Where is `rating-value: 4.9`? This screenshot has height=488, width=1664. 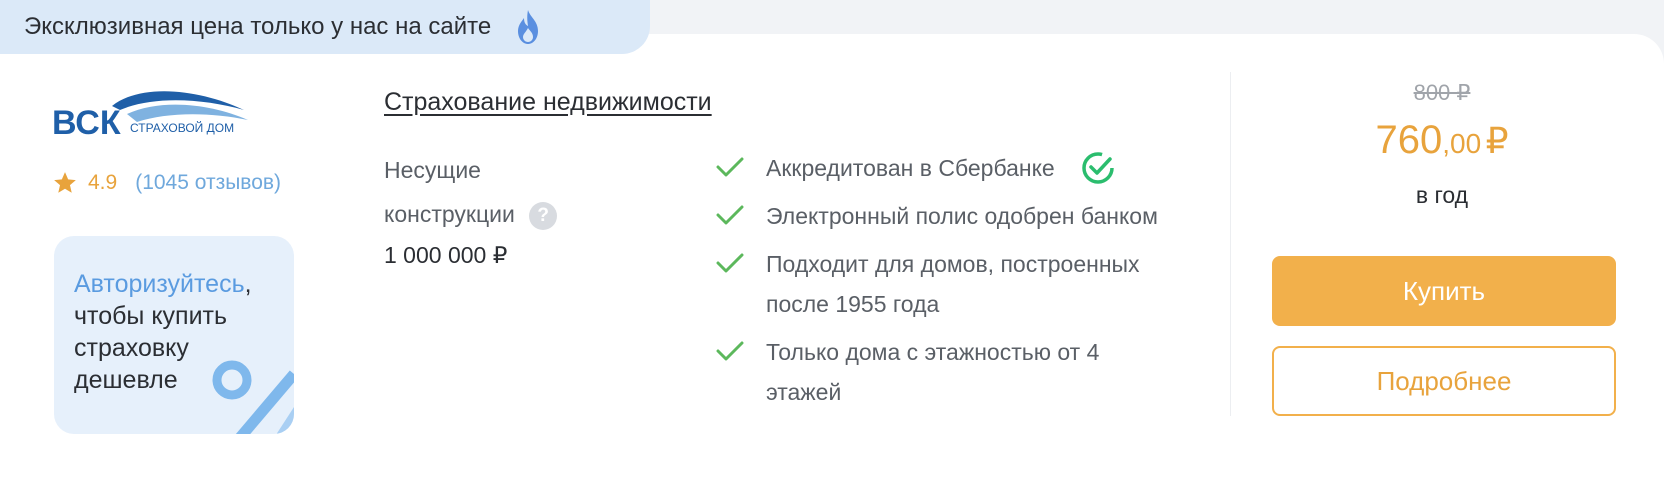 rating-value: 4.9 is located at coordinates (103, 182).